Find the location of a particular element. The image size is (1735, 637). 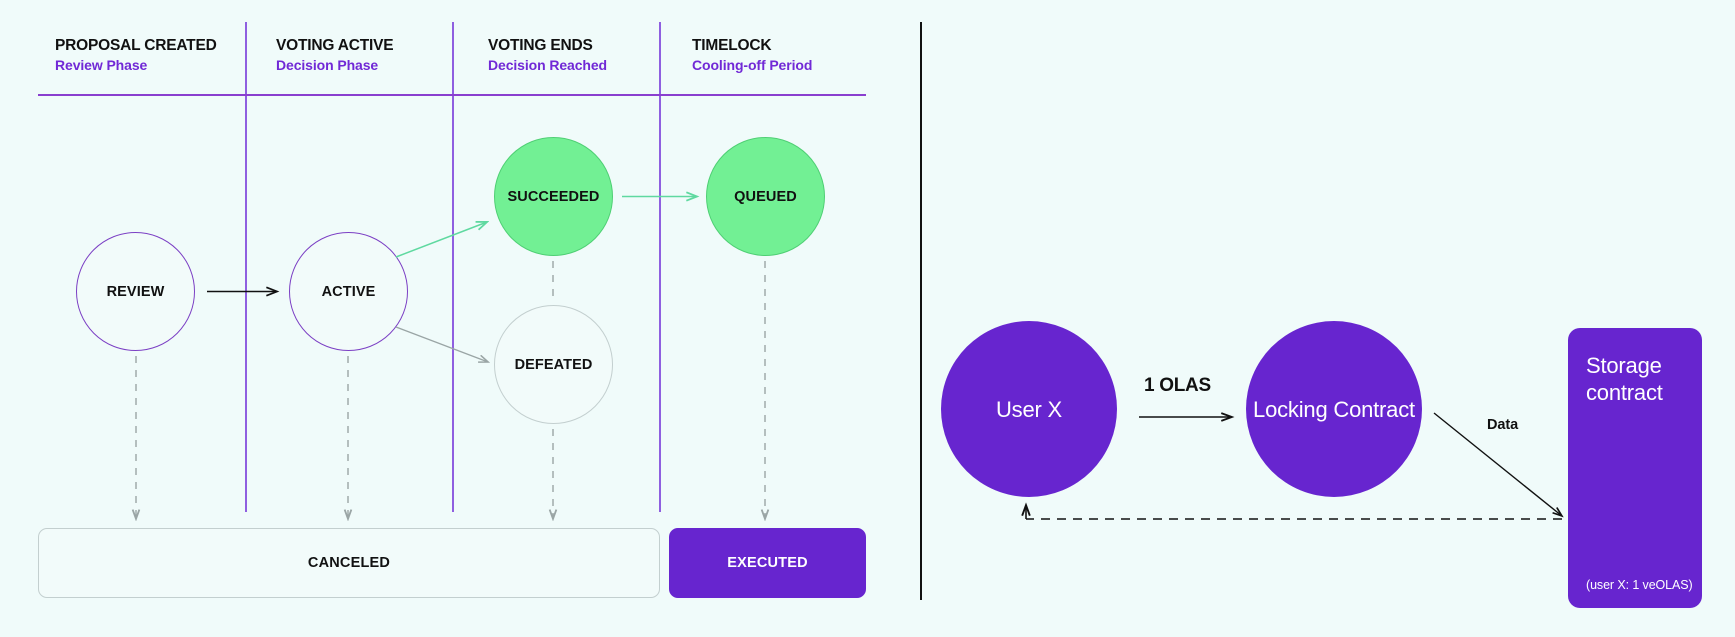

phase-header-timelock: TIMELOCK Cooling-off Period is located at coordinates (752, 55).